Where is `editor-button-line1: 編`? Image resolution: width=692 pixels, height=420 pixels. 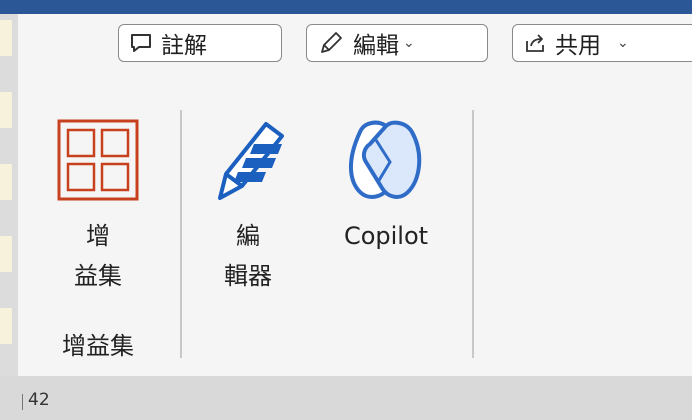
editor-button-line1: 編 is located at coordinates (248, 236).